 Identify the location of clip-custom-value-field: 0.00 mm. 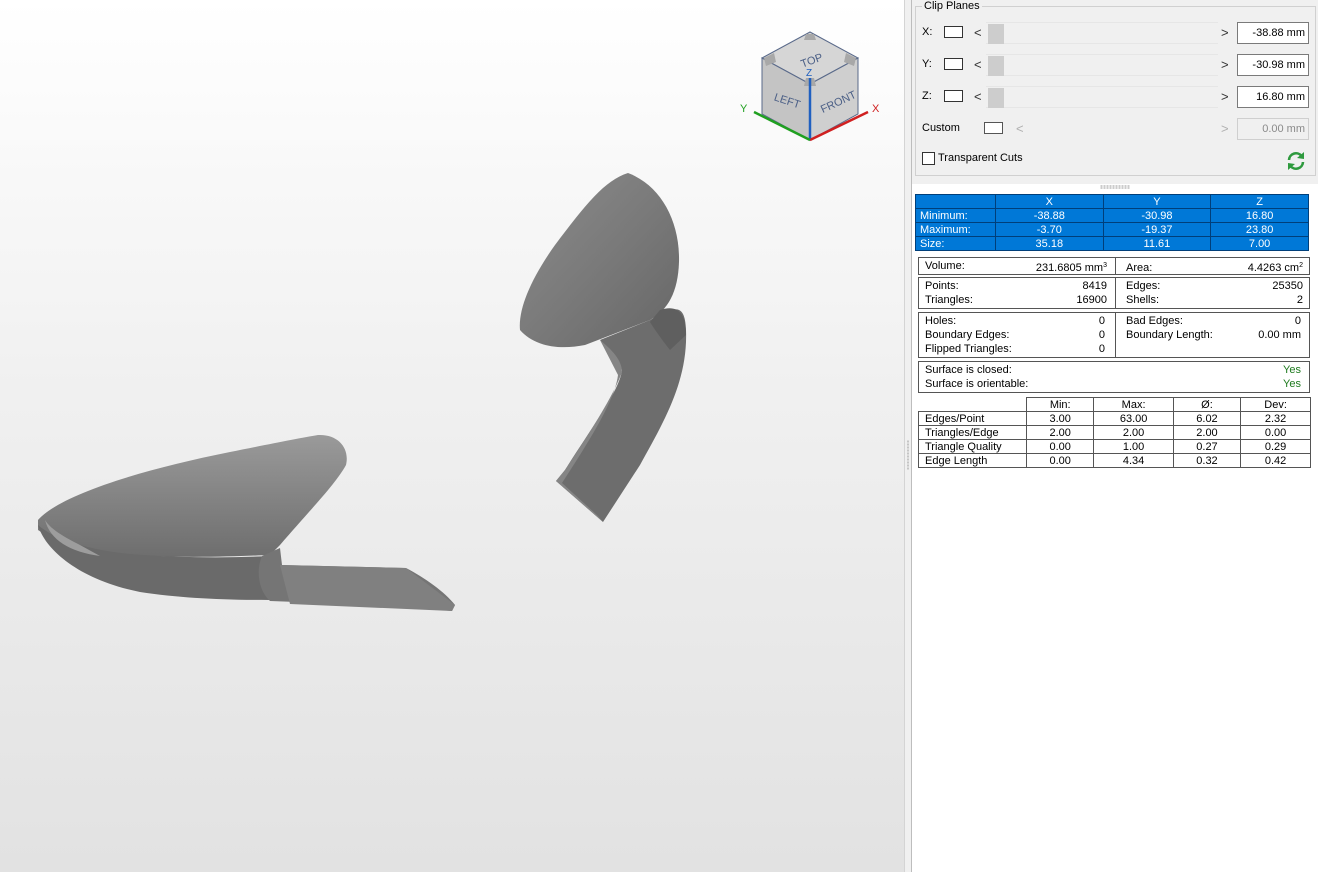
(1273, 129).